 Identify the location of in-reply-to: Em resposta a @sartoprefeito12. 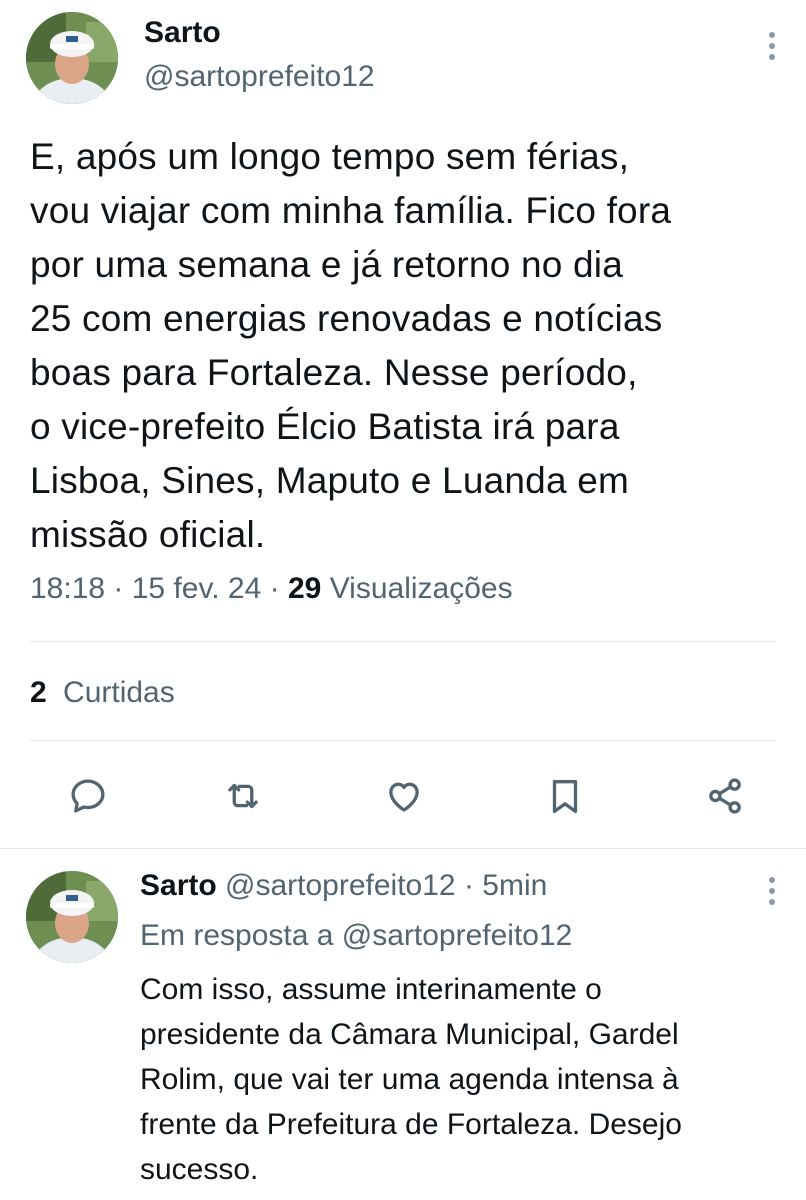
(356, 936).